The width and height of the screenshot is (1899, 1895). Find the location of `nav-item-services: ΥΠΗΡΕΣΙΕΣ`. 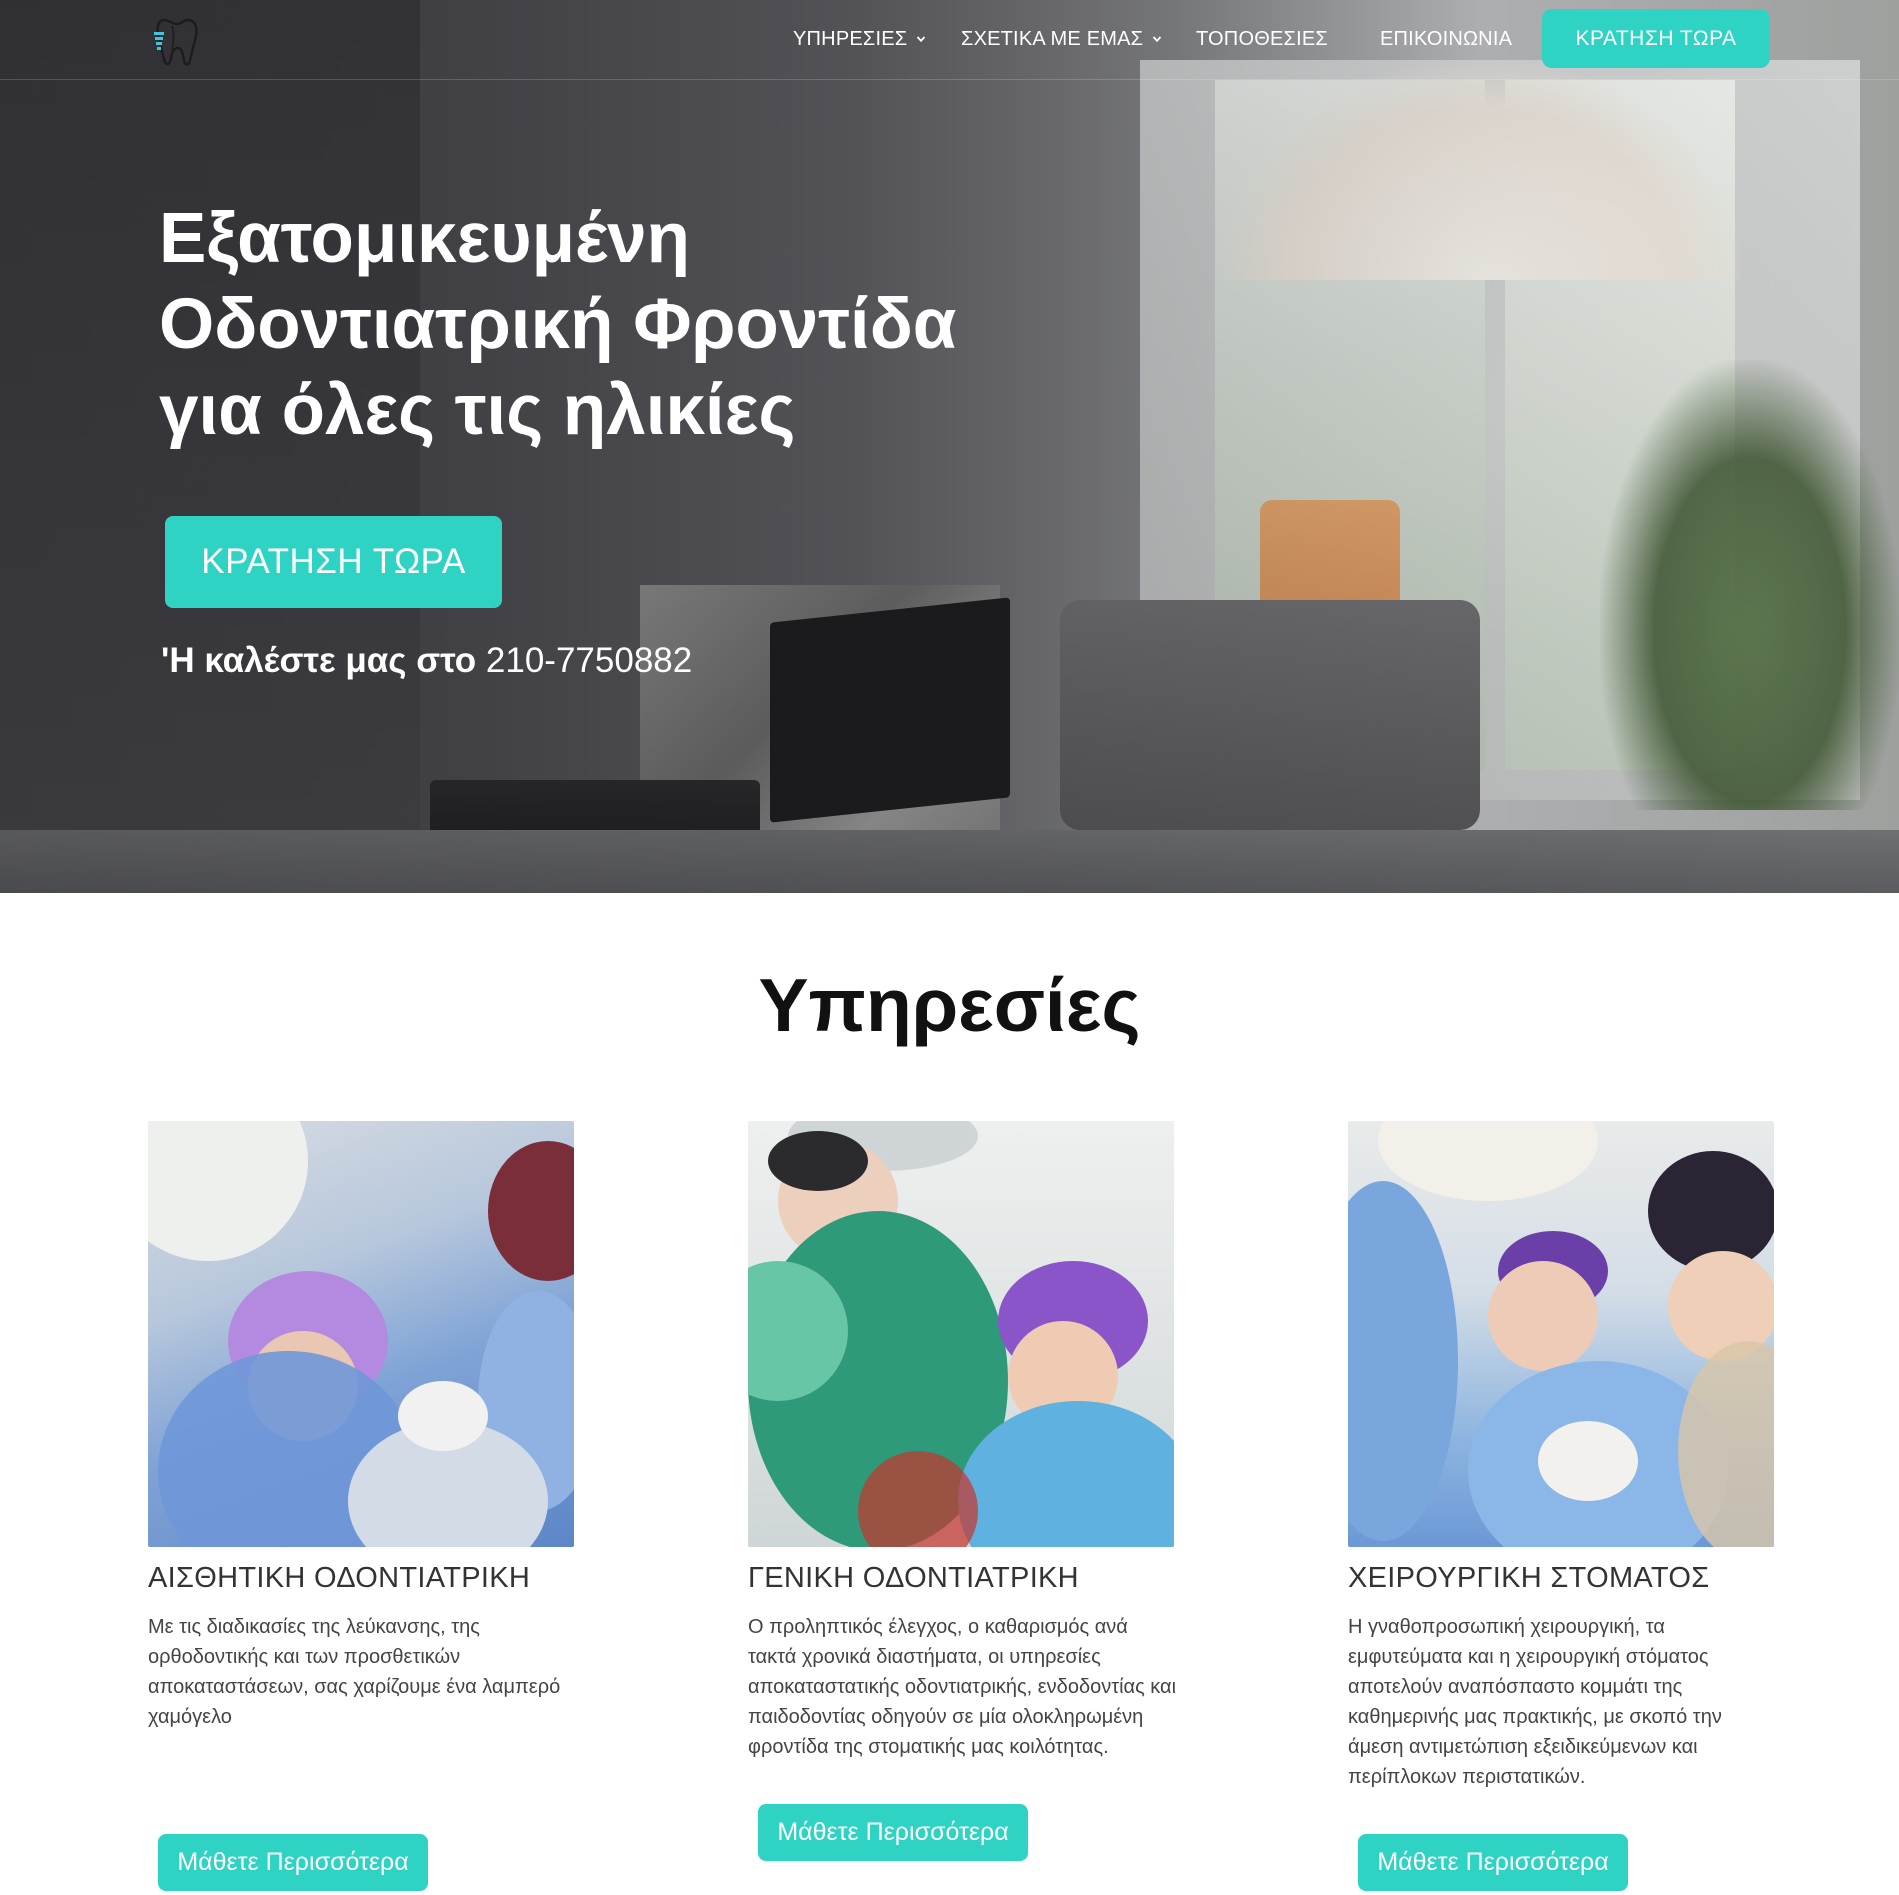

nav-item-services: ΥΠΗΡΕΣΙΕΣ is located at coordinates (859, 39).